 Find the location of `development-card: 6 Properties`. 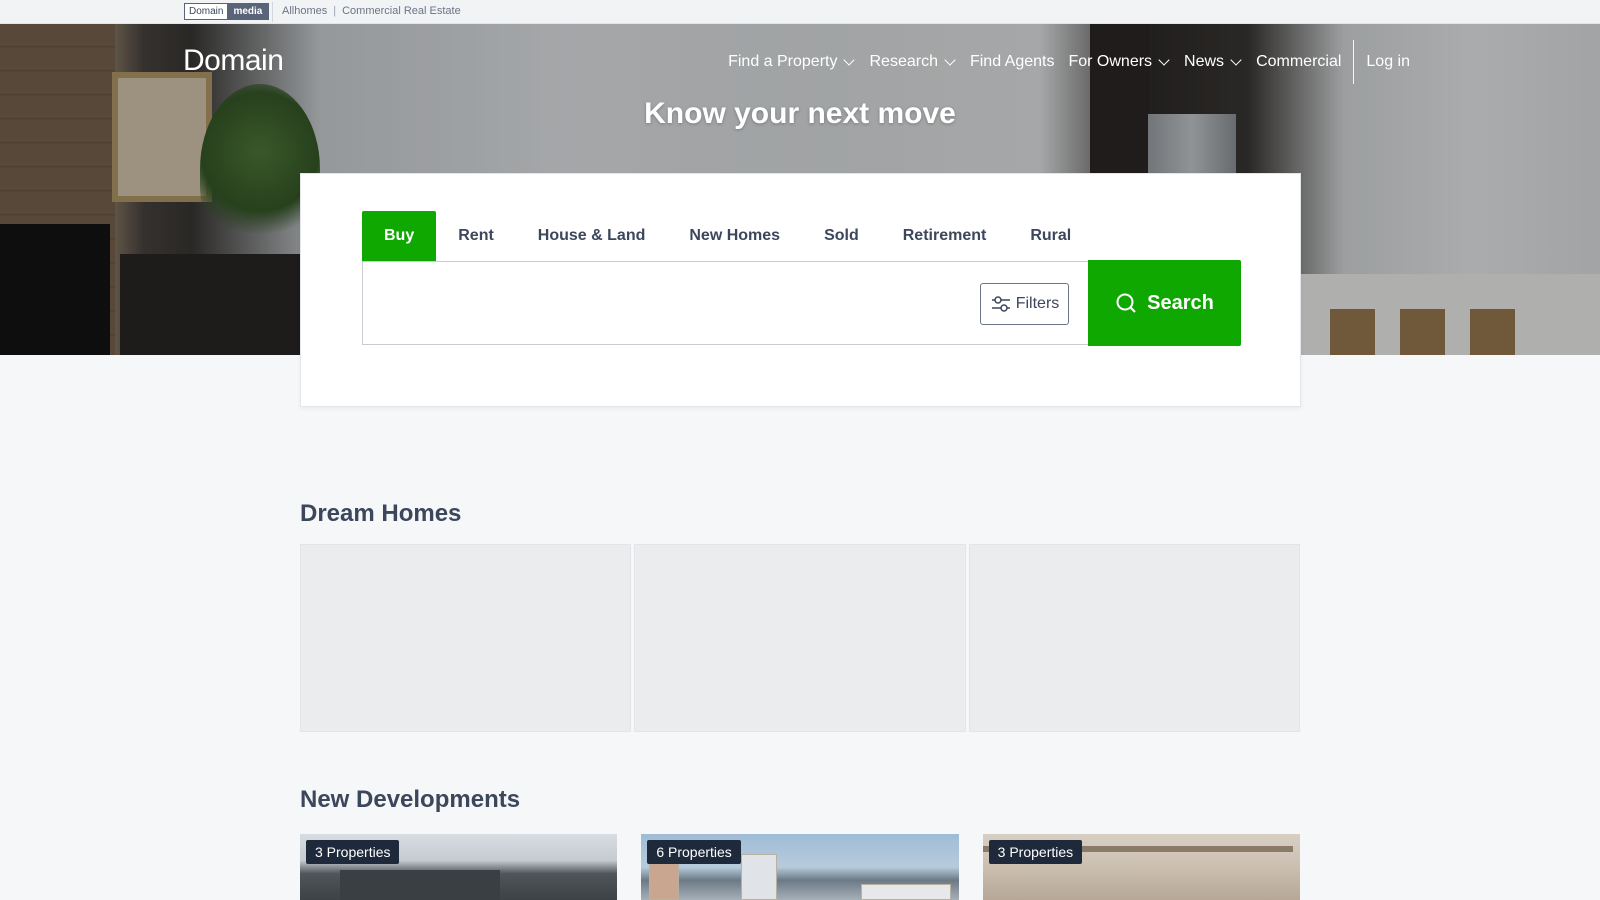

development-card: 6 Properties is located at coordinates (800, 867).